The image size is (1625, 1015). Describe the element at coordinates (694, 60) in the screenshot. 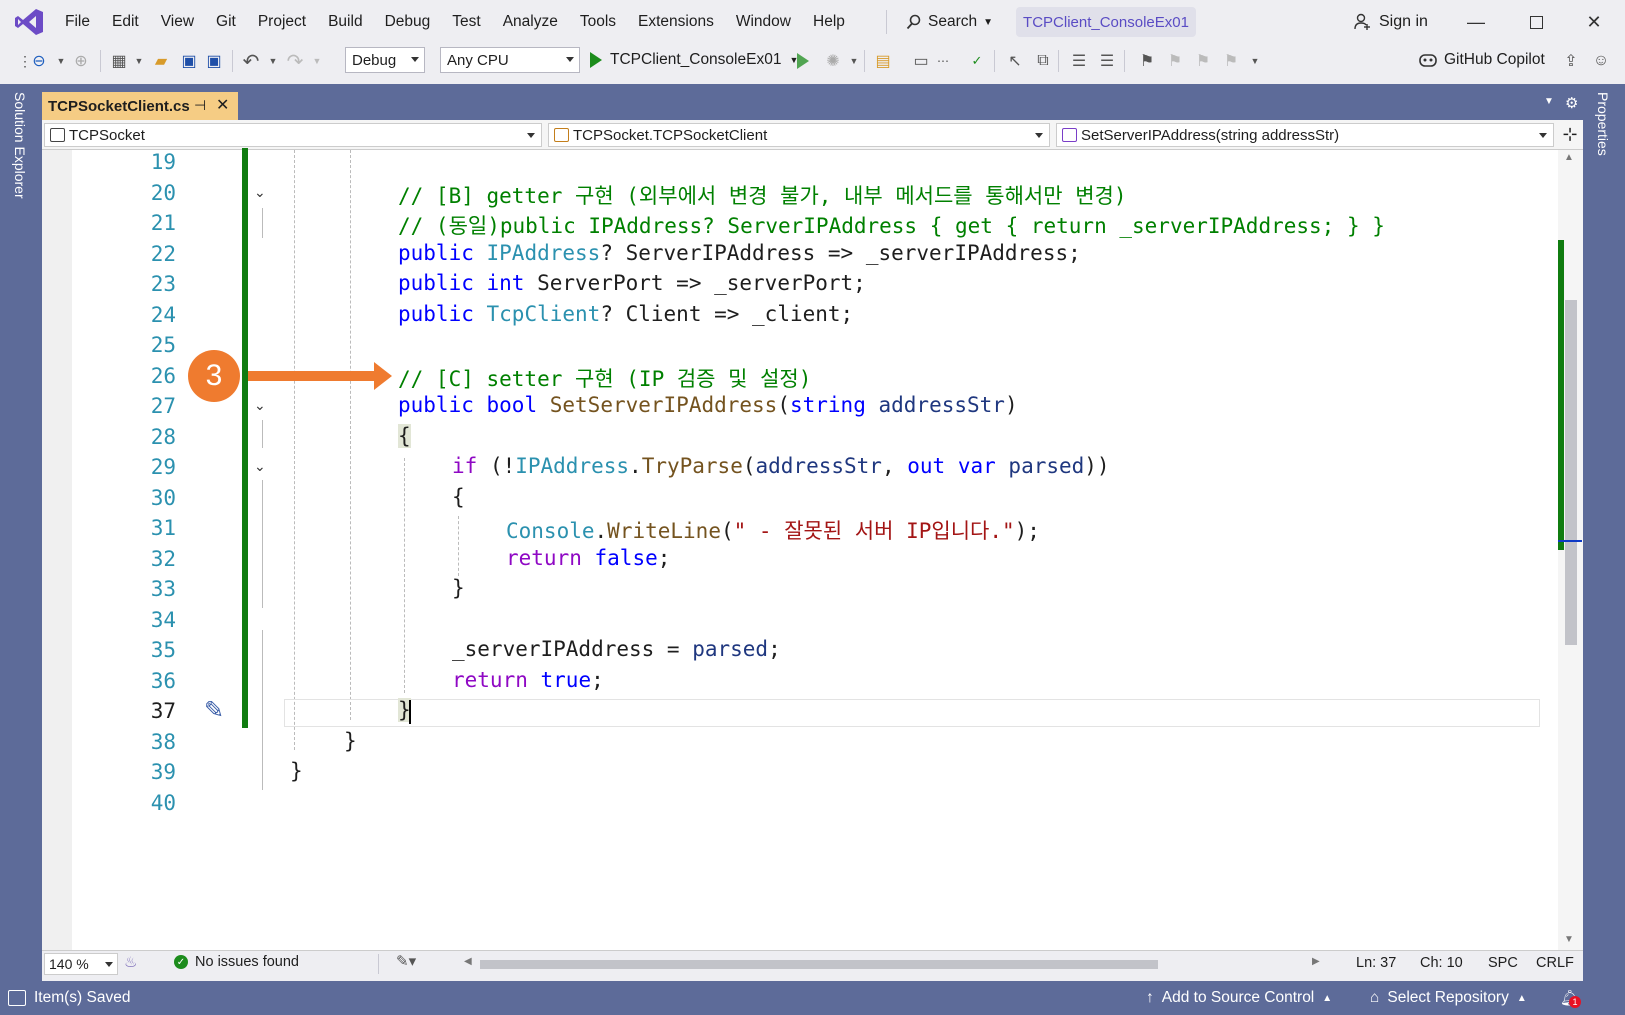

I see `start-debugging-button: TCPClient_ConsoleEx01 ▼` at that location.